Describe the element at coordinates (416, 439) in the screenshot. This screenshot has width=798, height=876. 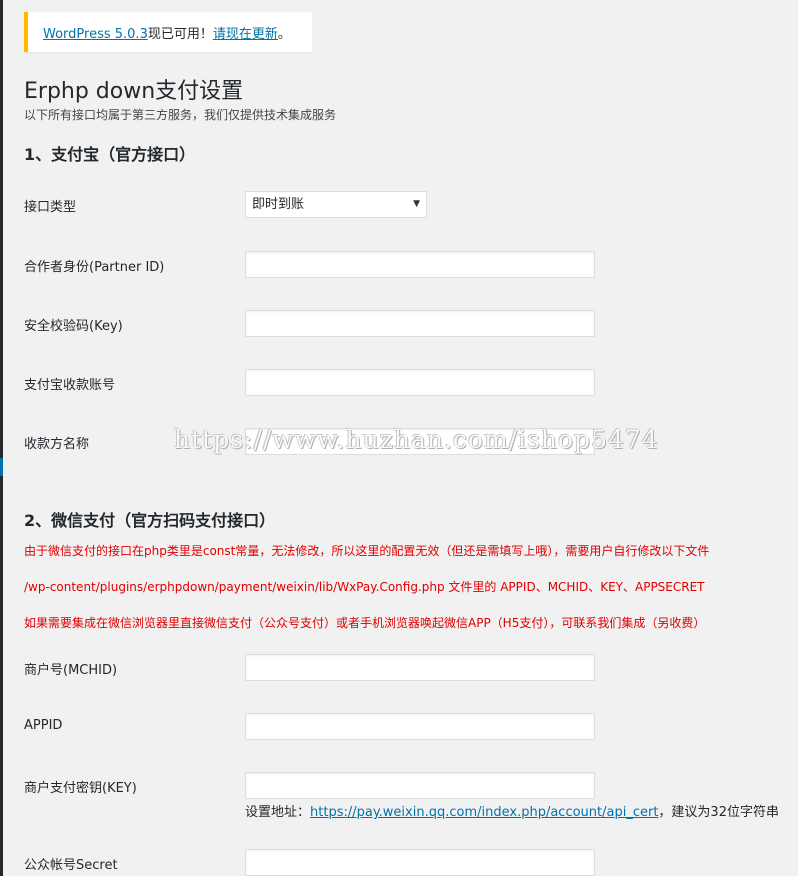
I see `watermark-text: https://www.huzhan.com/ishop5474` at that location.